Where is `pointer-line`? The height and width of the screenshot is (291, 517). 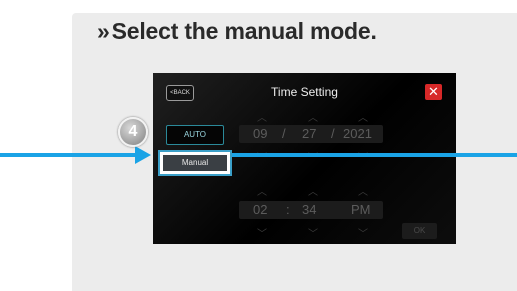 pointer-line is located at coordinates (372, 155).